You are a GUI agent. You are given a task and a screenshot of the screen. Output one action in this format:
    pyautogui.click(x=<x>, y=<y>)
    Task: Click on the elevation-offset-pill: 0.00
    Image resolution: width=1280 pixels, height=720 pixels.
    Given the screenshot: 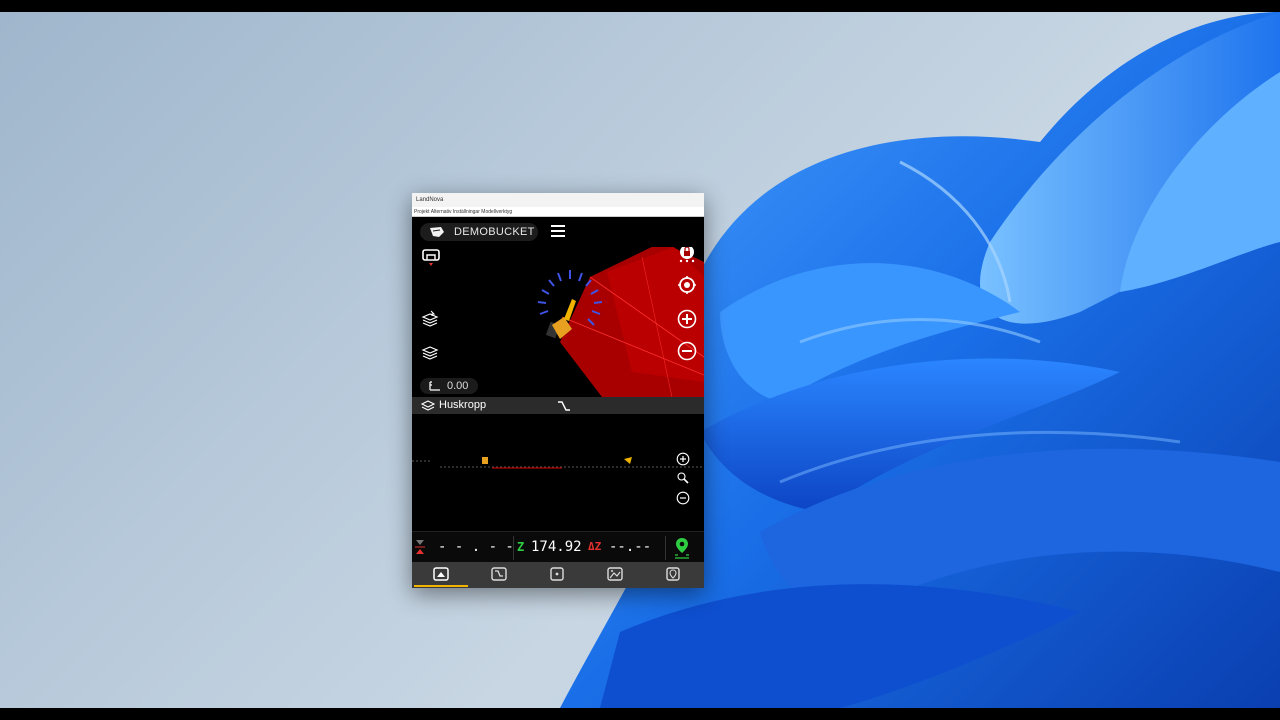 What is the action you would take?
    pyautogui.click(x=449, y=386)
    